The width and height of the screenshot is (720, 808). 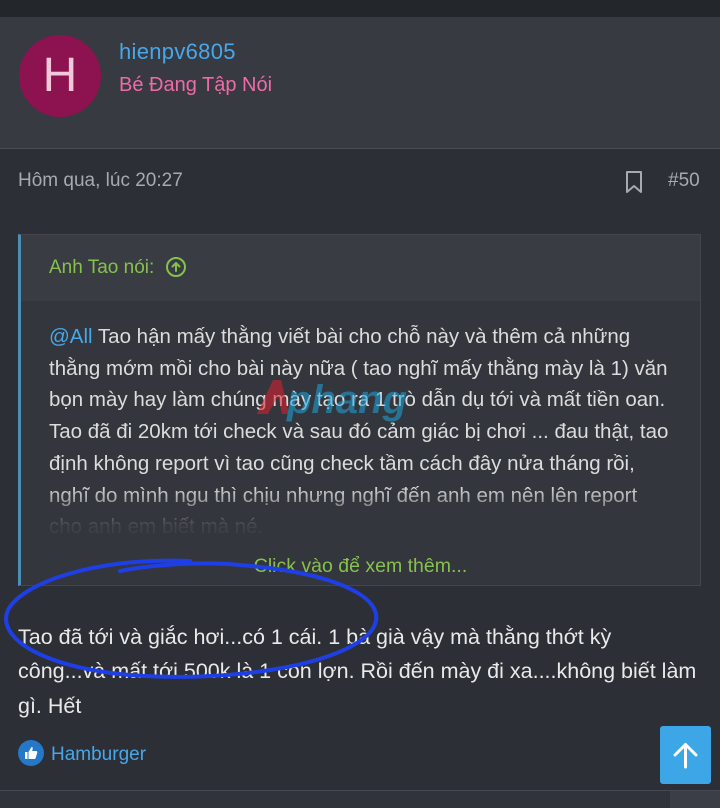 What do you see at coordinates (60, 76) in the screenshot?
I see `avatar: H` at bounding box center [60, 76].